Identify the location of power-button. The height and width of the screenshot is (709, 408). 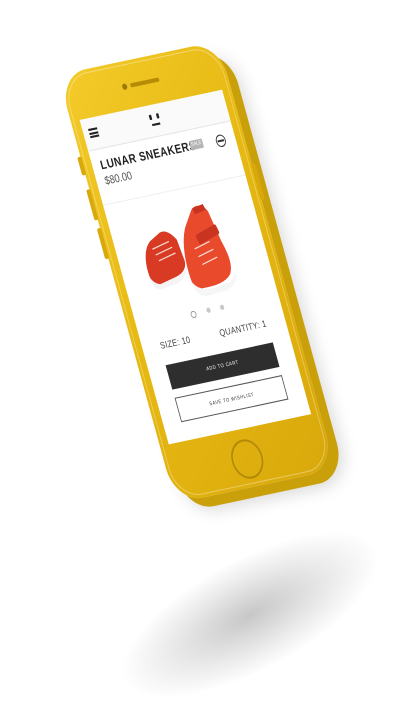
(257, 181).